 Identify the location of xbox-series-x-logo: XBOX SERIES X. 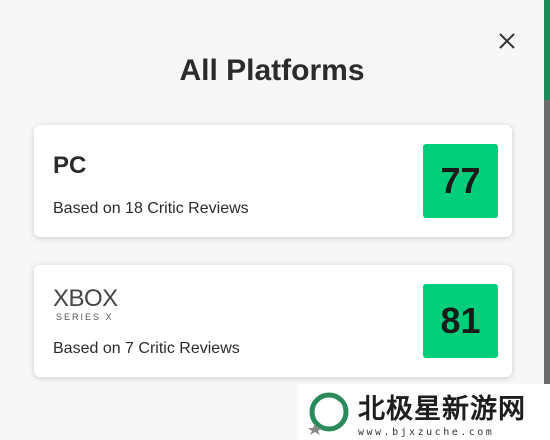
(85, 304).